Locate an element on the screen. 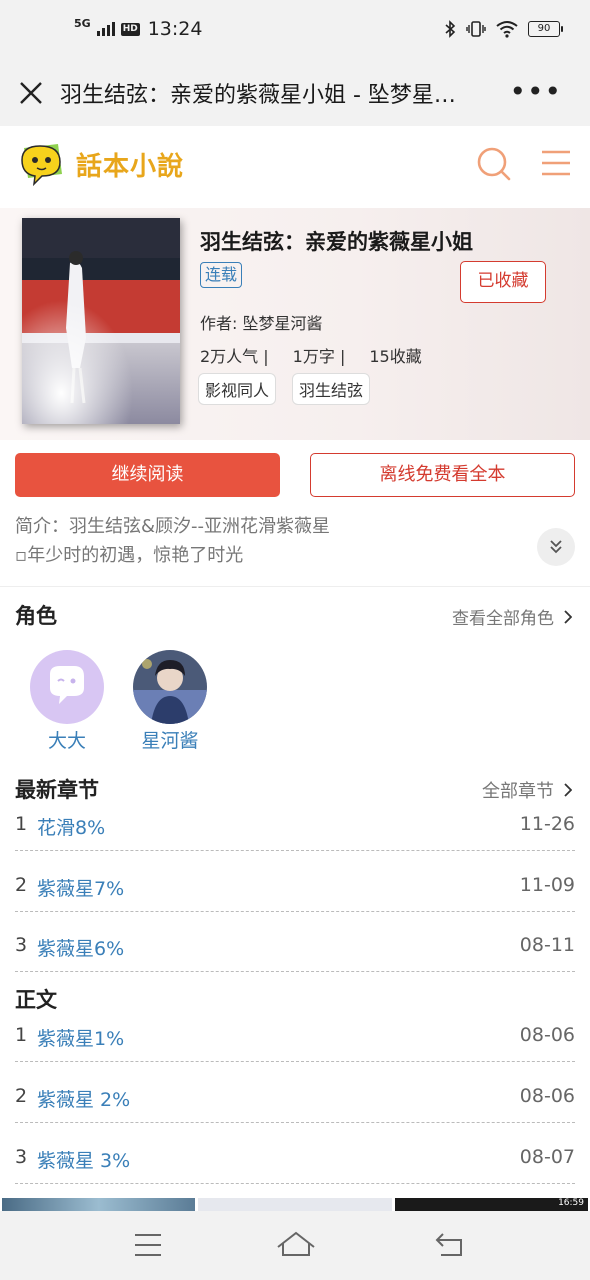  back-icon is located at coordinates (449, 1244).